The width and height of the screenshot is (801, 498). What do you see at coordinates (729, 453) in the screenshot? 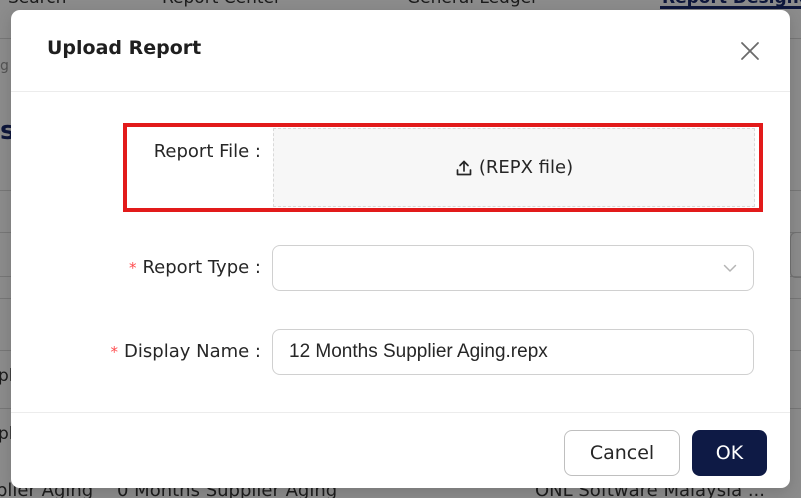
I see `ok-button: OK` at bounding box center [729, 453].